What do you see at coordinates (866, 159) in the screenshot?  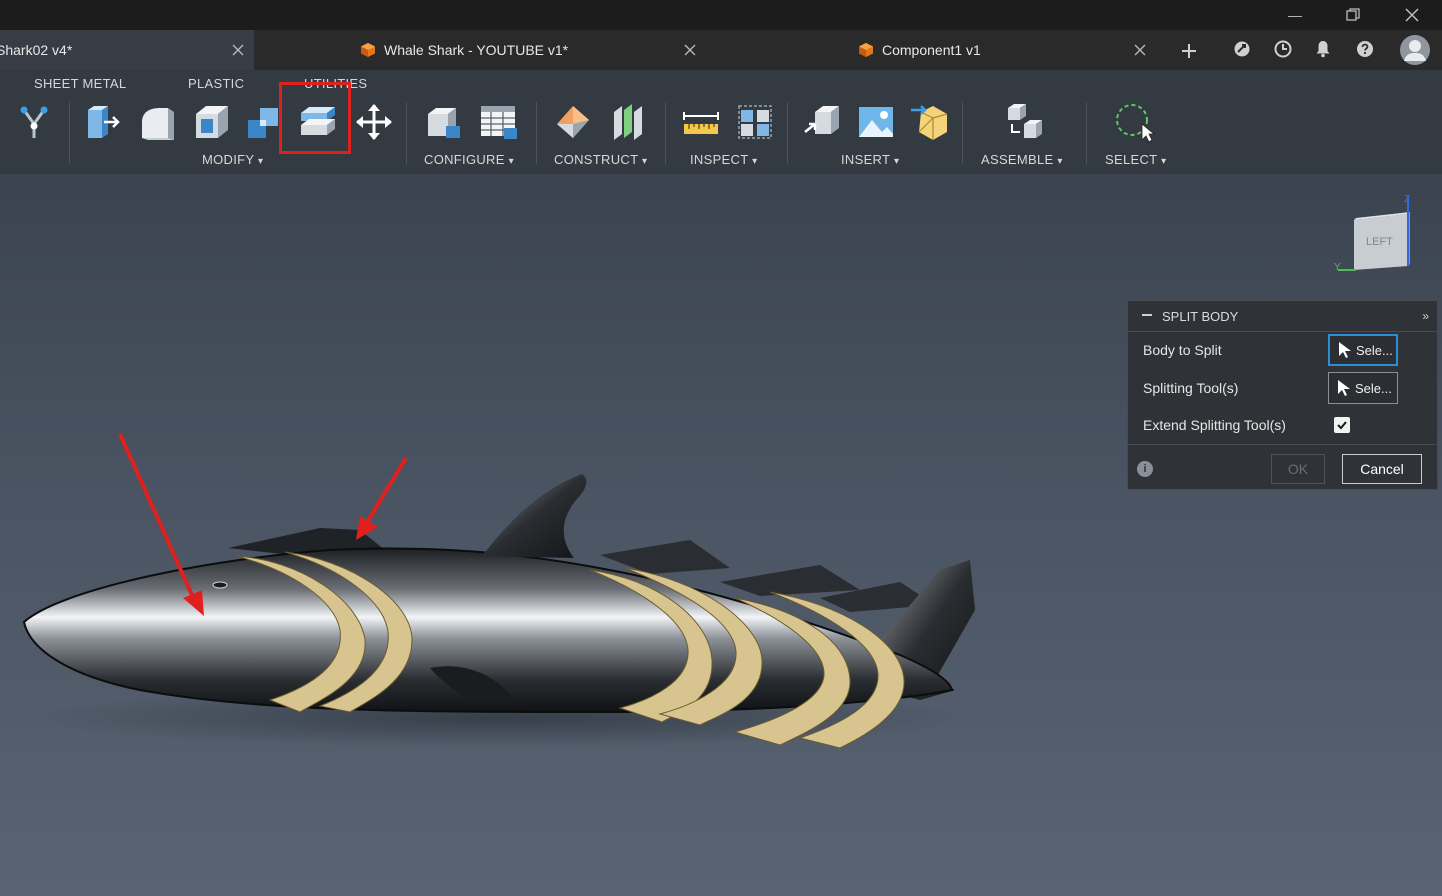 I see `insert-label: INSERT` at bounding box center [866, 159].